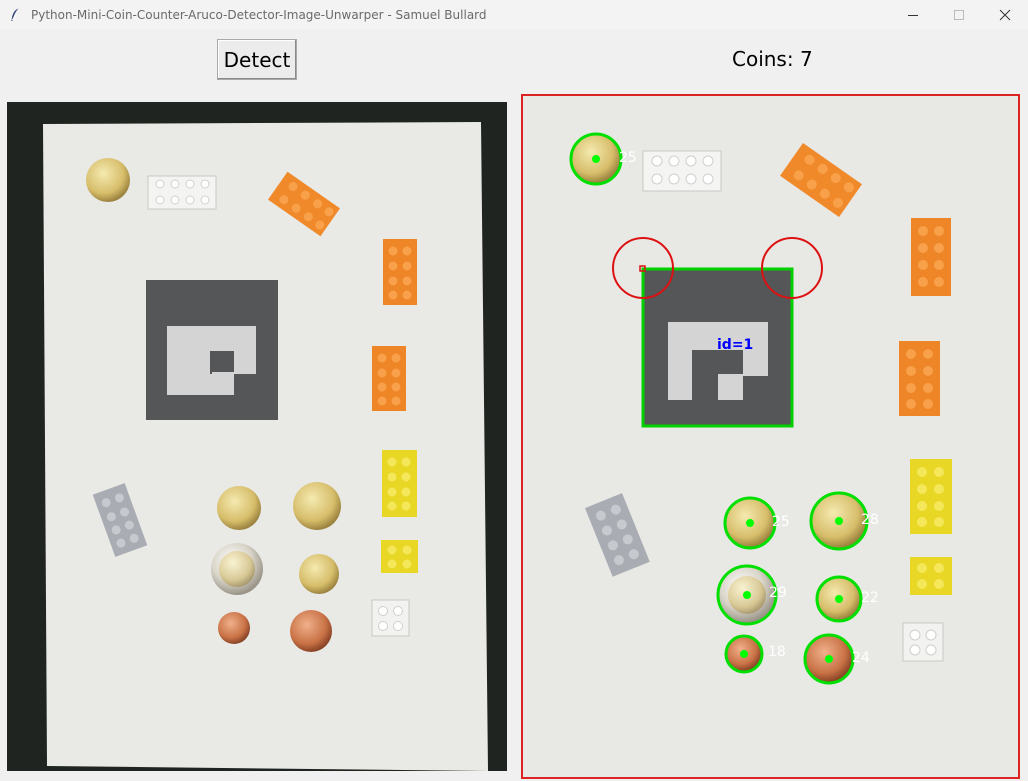 The width and height of the screenshot is (1028, 781). I want to click on maximize-button, so click(959, 14).